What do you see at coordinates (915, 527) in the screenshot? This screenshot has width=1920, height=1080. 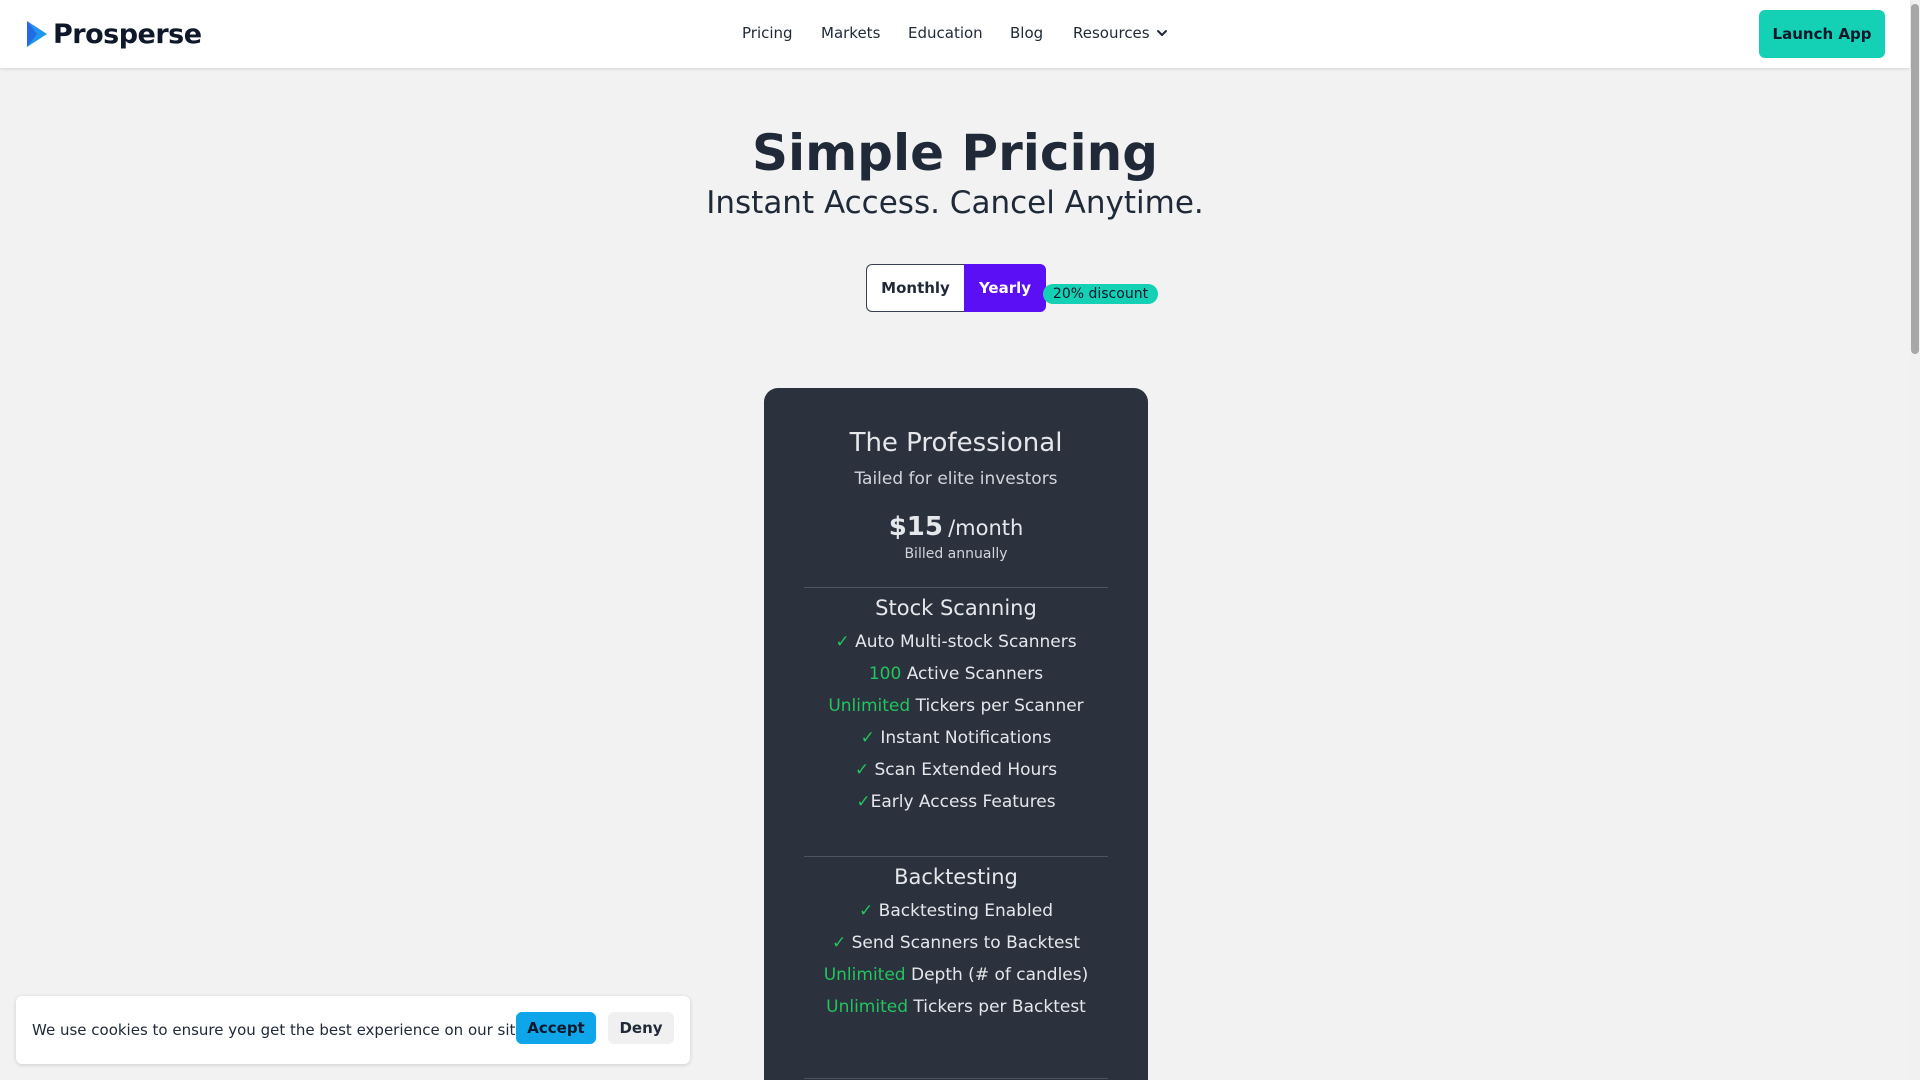 I see `price-amount: $15` at bounding box center [915, 527].